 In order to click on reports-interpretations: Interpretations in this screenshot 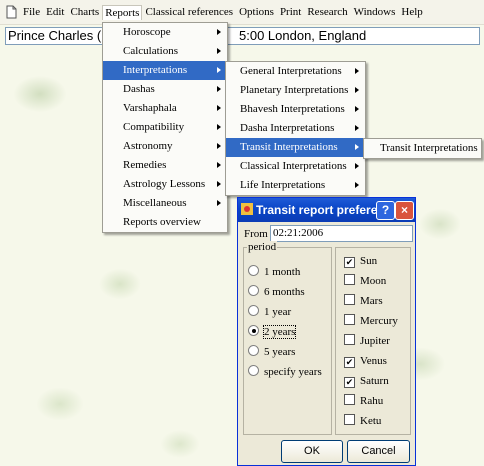, I will do `click(165, 70)`.